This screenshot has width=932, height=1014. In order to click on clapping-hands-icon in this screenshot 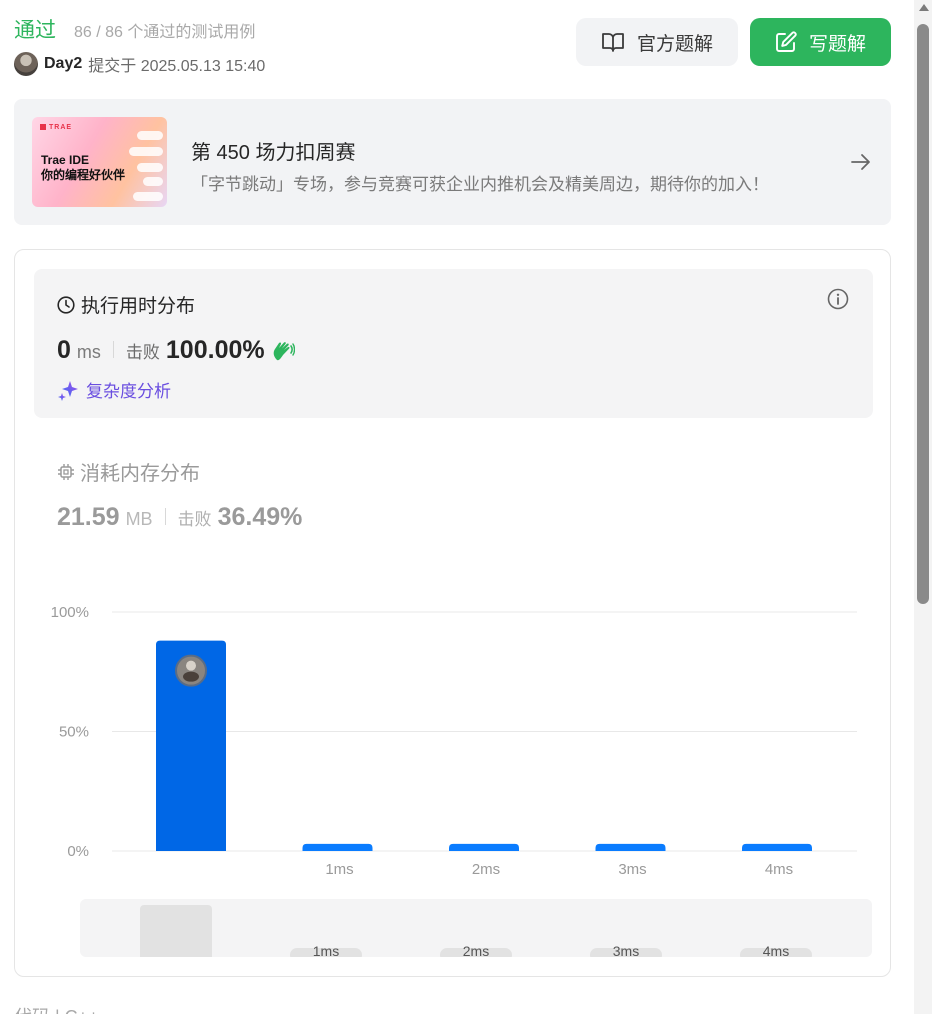, I will do `click(284, 350)`.